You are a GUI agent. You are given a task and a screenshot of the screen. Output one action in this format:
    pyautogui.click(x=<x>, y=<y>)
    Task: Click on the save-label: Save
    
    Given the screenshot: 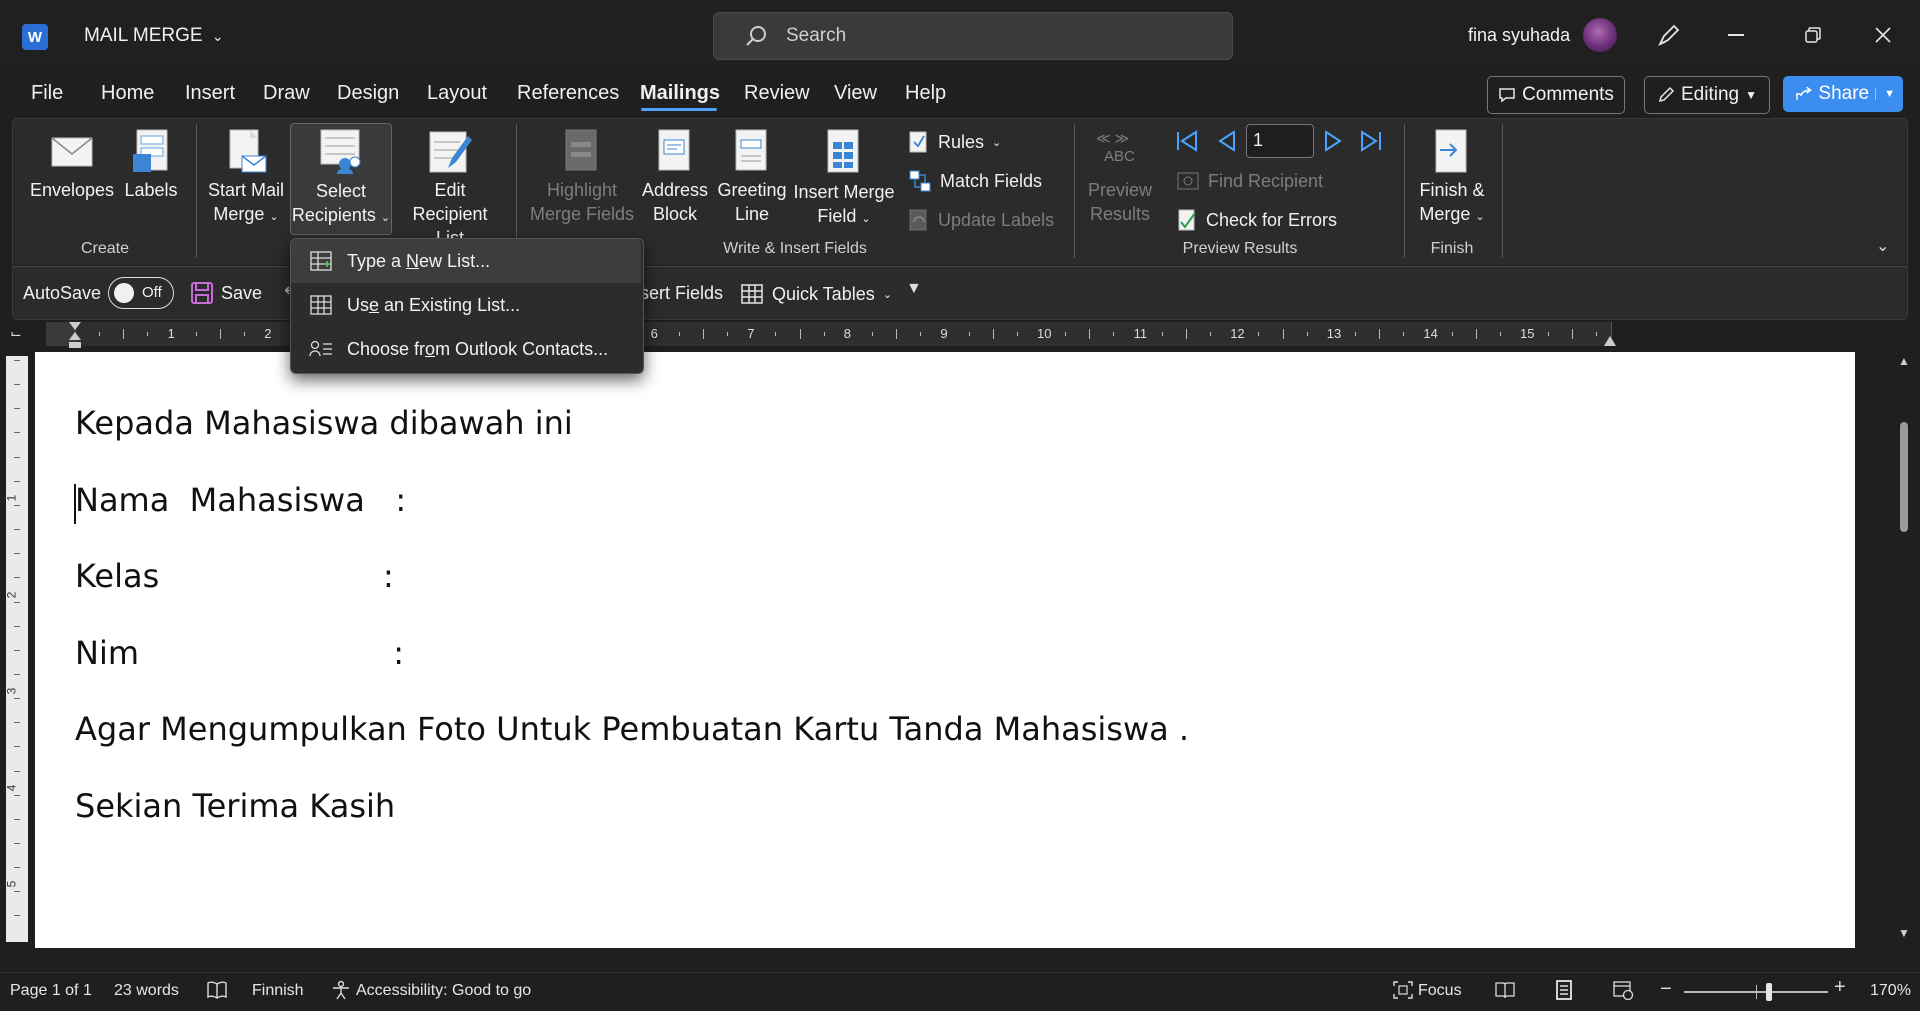 What is the action you would take?
    pyautogui.click(x=241, y=293)
    